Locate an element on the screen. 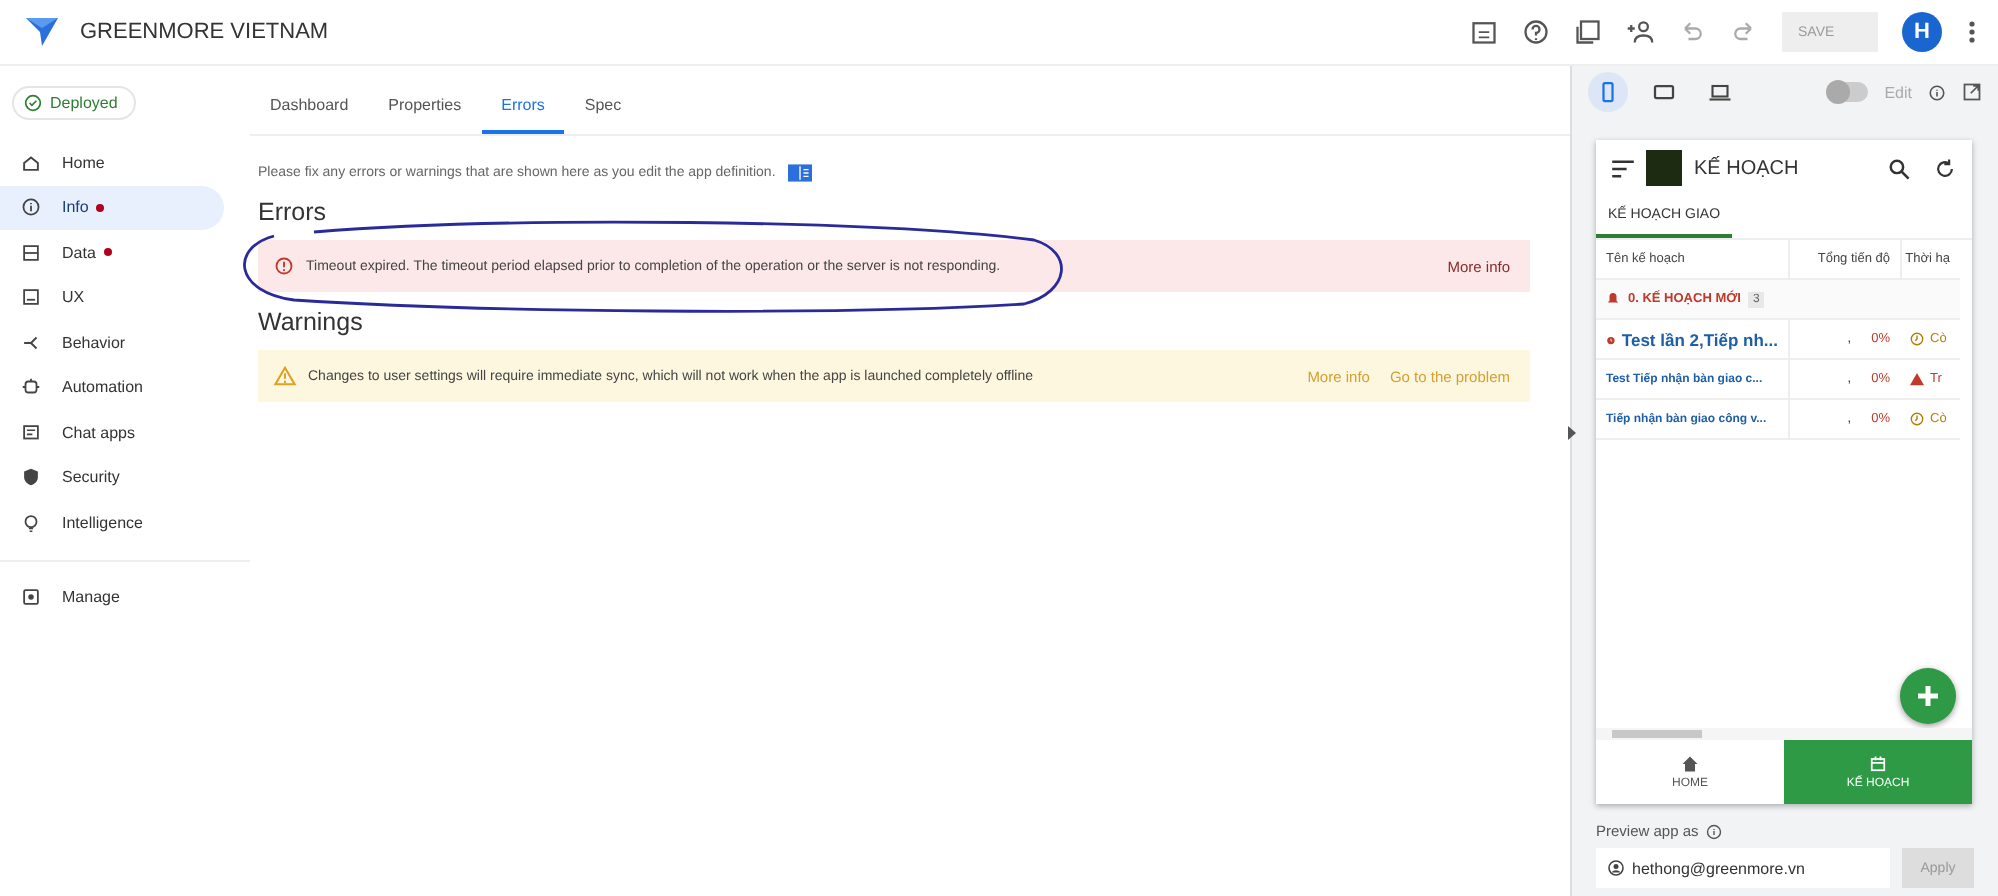  tab: Dashboard is located at coordinates (309, 115).